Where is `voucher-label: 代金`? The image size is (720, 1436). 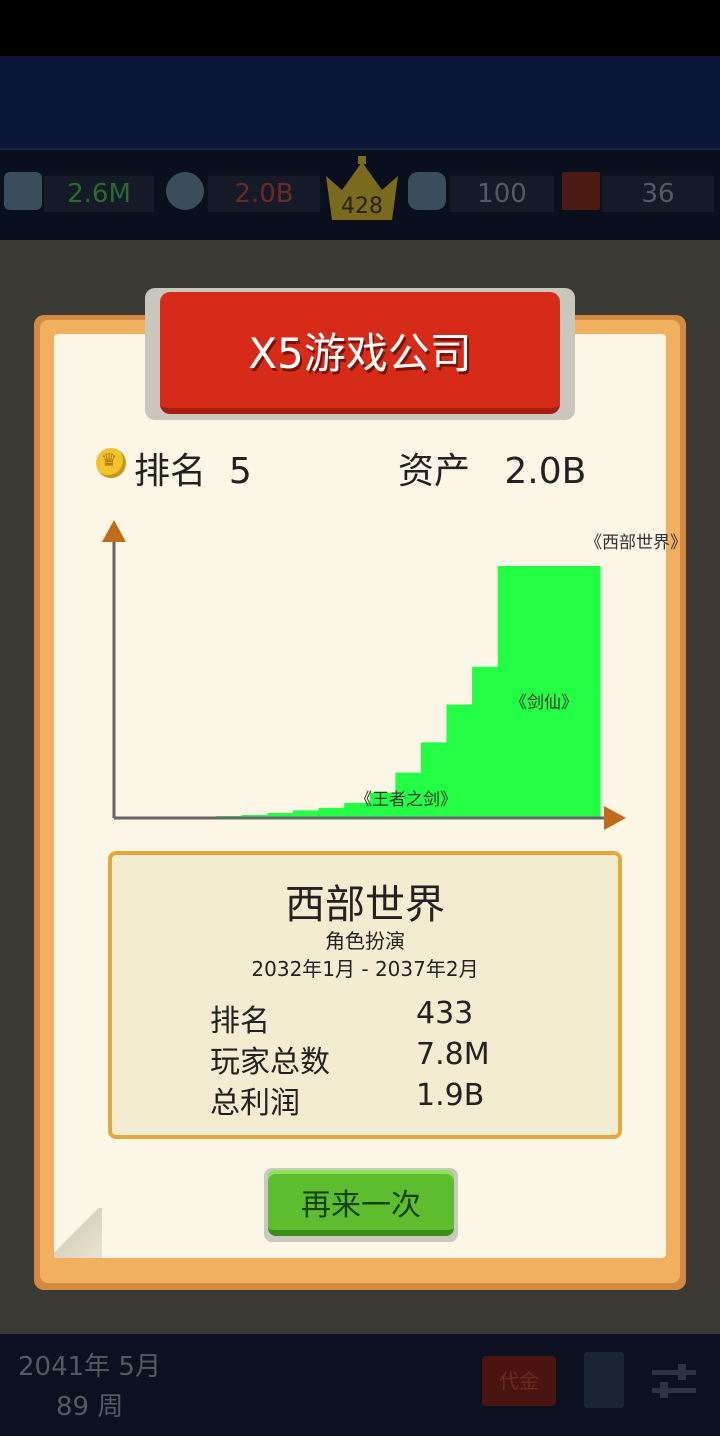 voucher-label: 代金 is located at coordinates (519, 1381).